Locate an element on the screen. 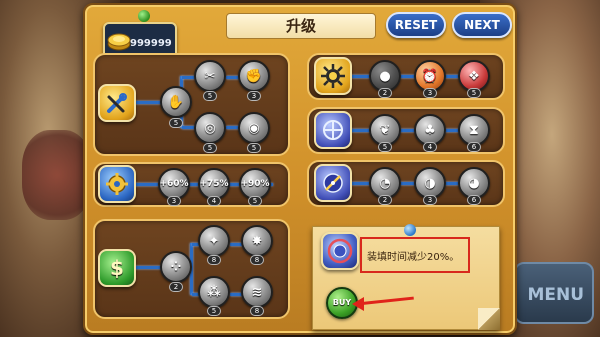 The image size is (600, 337). tools-node-hand-tool: ✋ is located at coordinates (176, 102).